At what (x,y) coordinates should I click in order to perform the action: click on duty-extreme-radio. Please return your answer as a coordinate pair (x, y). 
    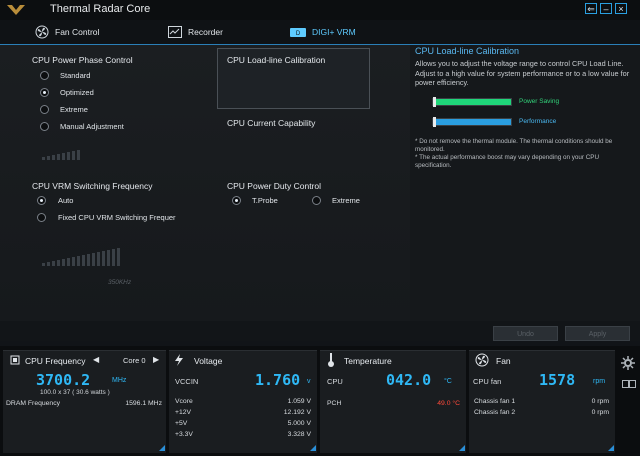
    Looking at the image, I should click on (316, 200).